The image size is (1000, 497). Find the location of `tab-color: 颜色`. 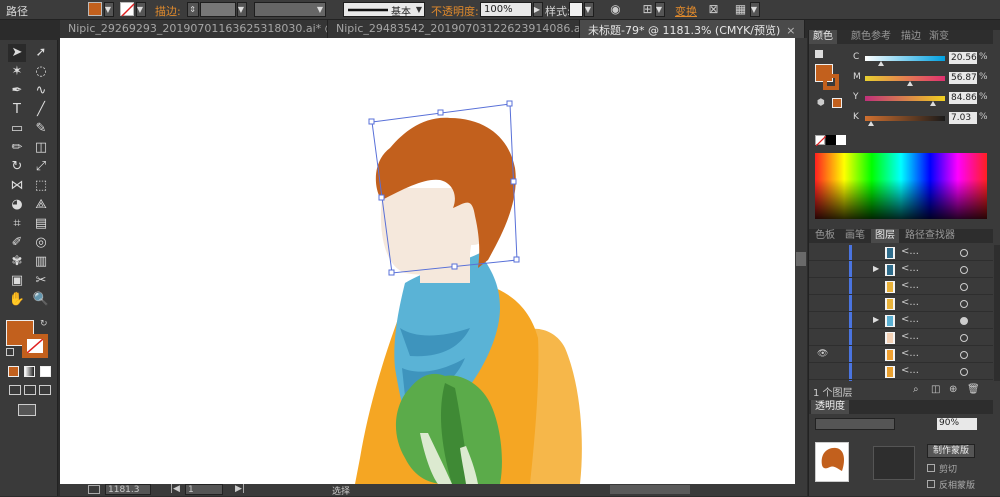

tab-color: 颜色 is located at coordinates (823, 37).